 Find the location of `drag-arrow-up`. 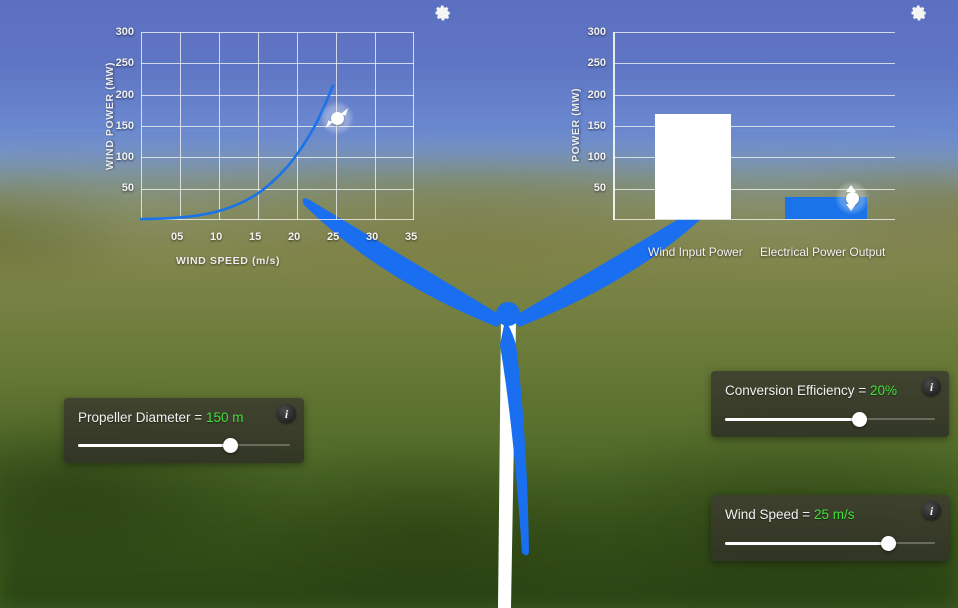

drag-arrow-up is located at coordinates (851, 188).